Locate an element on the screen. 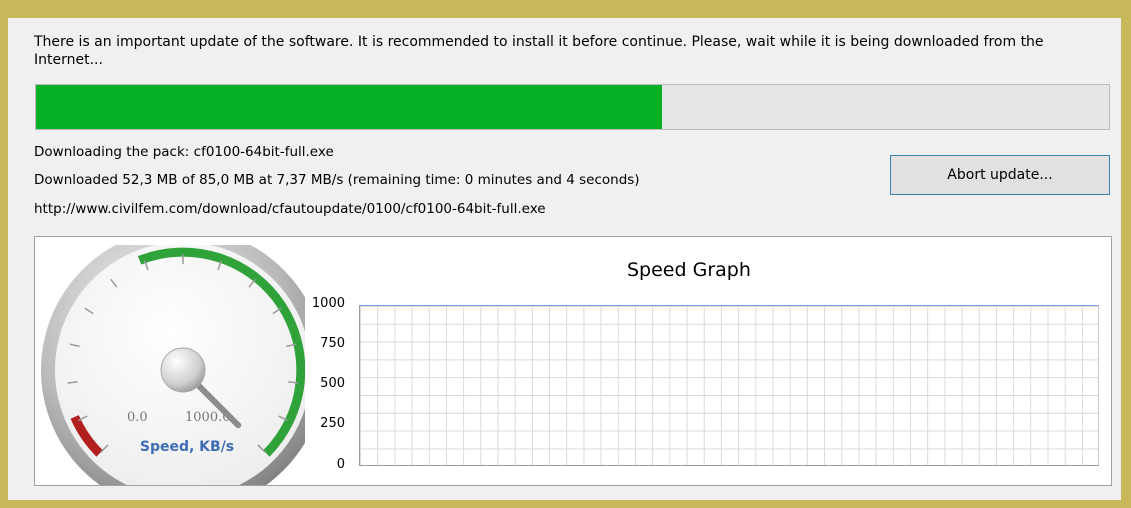 This screenshot has height=508, width=1131. y-tick-label: 1000 is located at coordinates (328, 303).